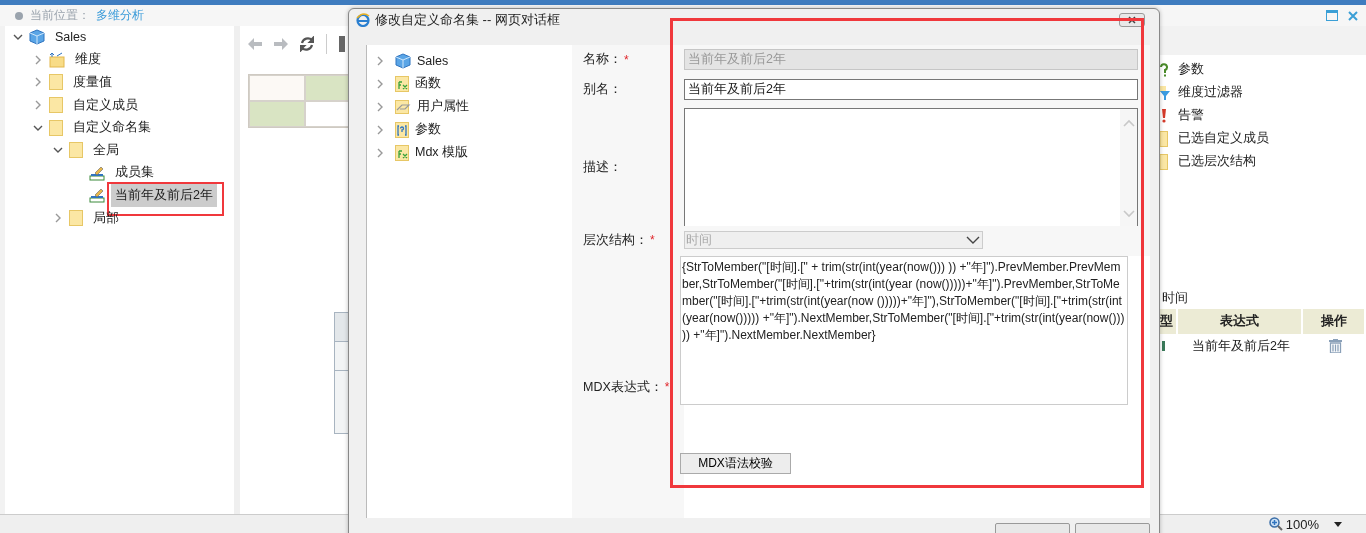 The width and height of the screenshot is (1366, 533). Describe the element at coordinates (1210, 92) in the screenshot. I see `panel-item: 维度过滤器` at that location.